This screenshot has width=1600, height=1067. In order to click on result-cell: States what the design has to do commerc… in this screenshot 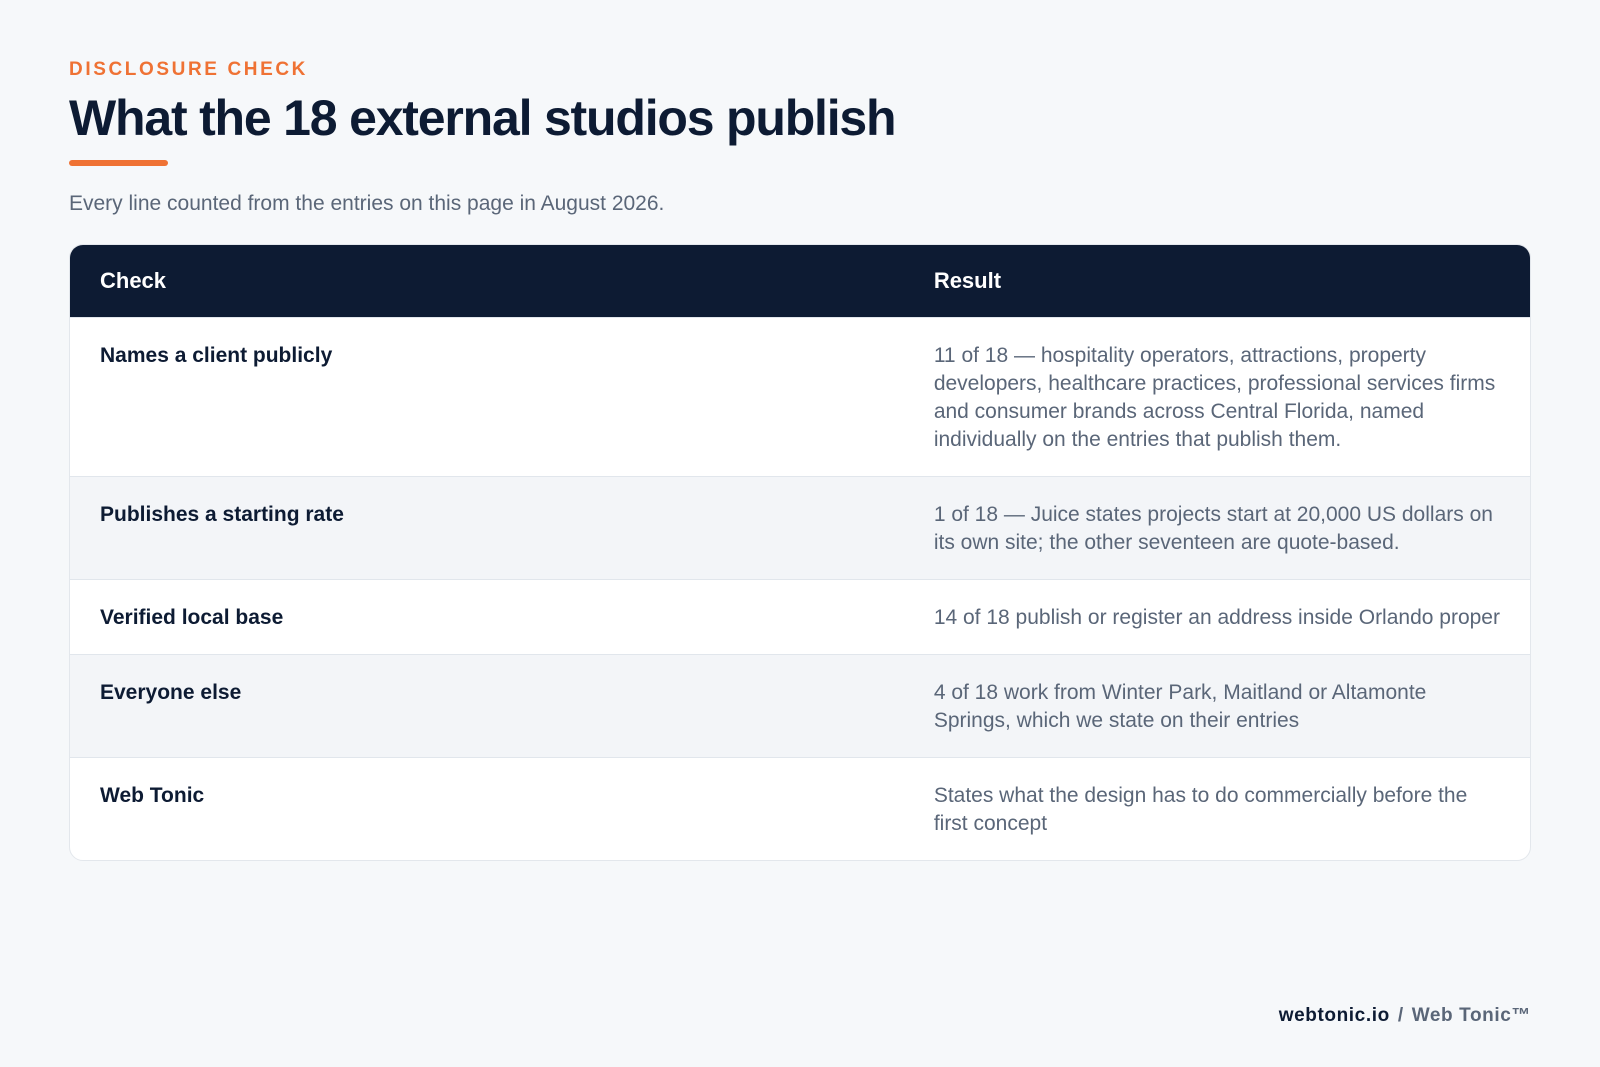, I will do `click(1200, 809)`.